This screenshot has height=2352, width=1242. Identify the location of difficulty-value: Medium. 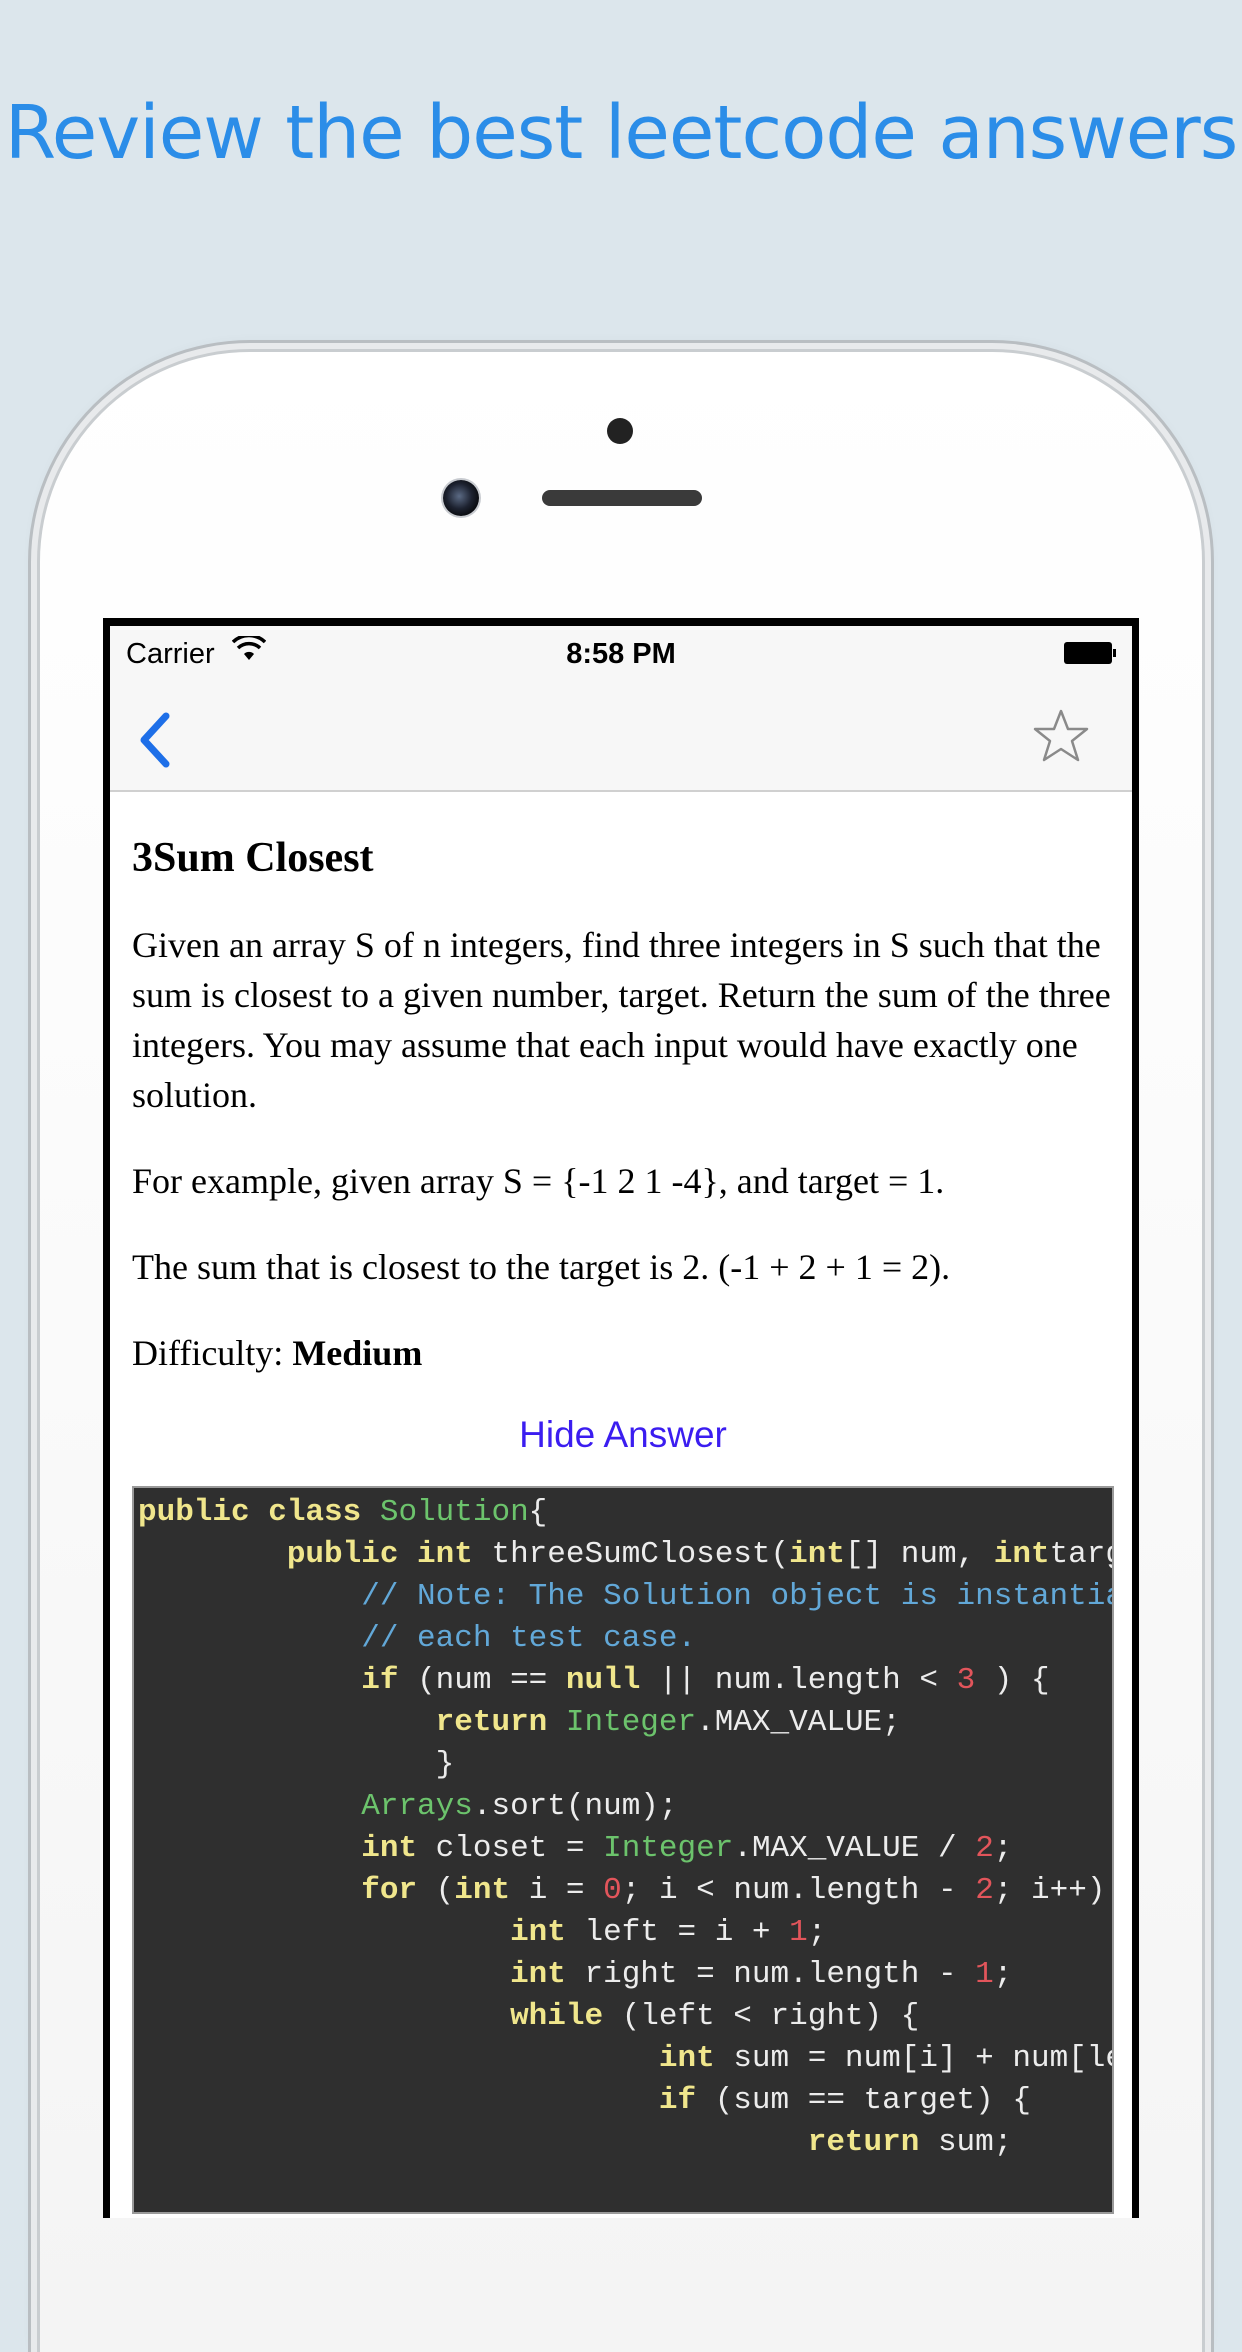
(357, 1353).